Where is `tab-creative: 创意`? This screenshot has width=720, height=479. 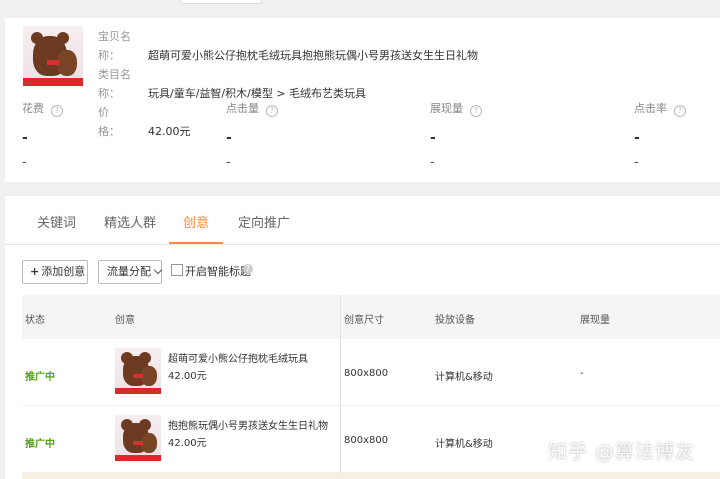
tab-creative: 创意 is located at coordinates (196, 221).